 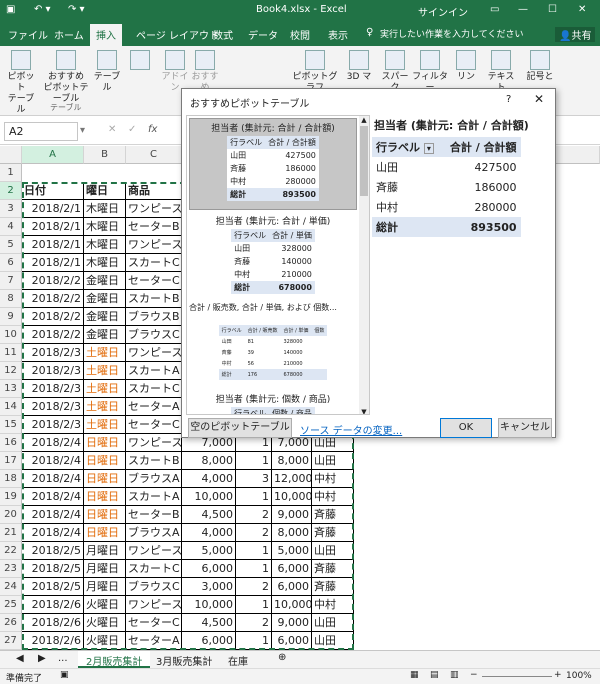 What do you see at coordinates (359, 66) in the screenshot?
I see `map3d-button: 3D マ` at bounding box center [359, 66].